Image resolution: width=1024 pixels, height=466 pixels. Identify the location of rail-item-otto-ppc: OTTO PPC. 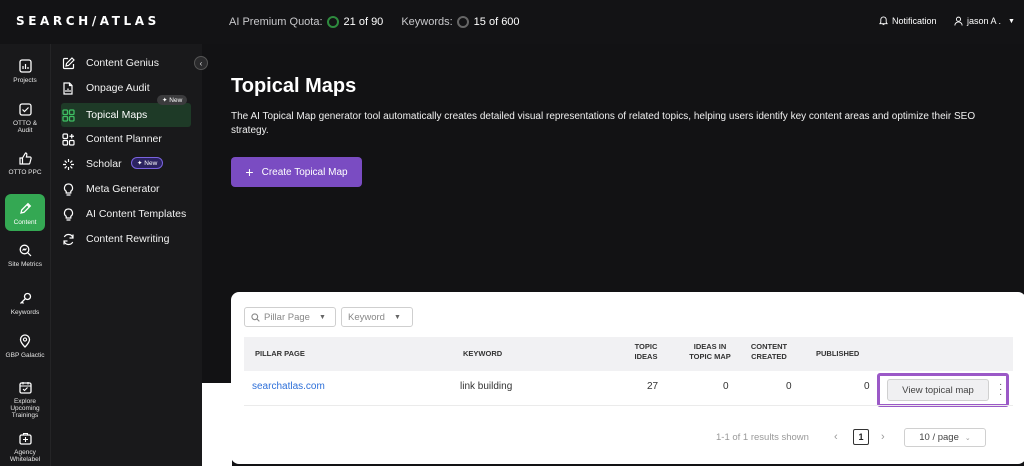
(25, 163).